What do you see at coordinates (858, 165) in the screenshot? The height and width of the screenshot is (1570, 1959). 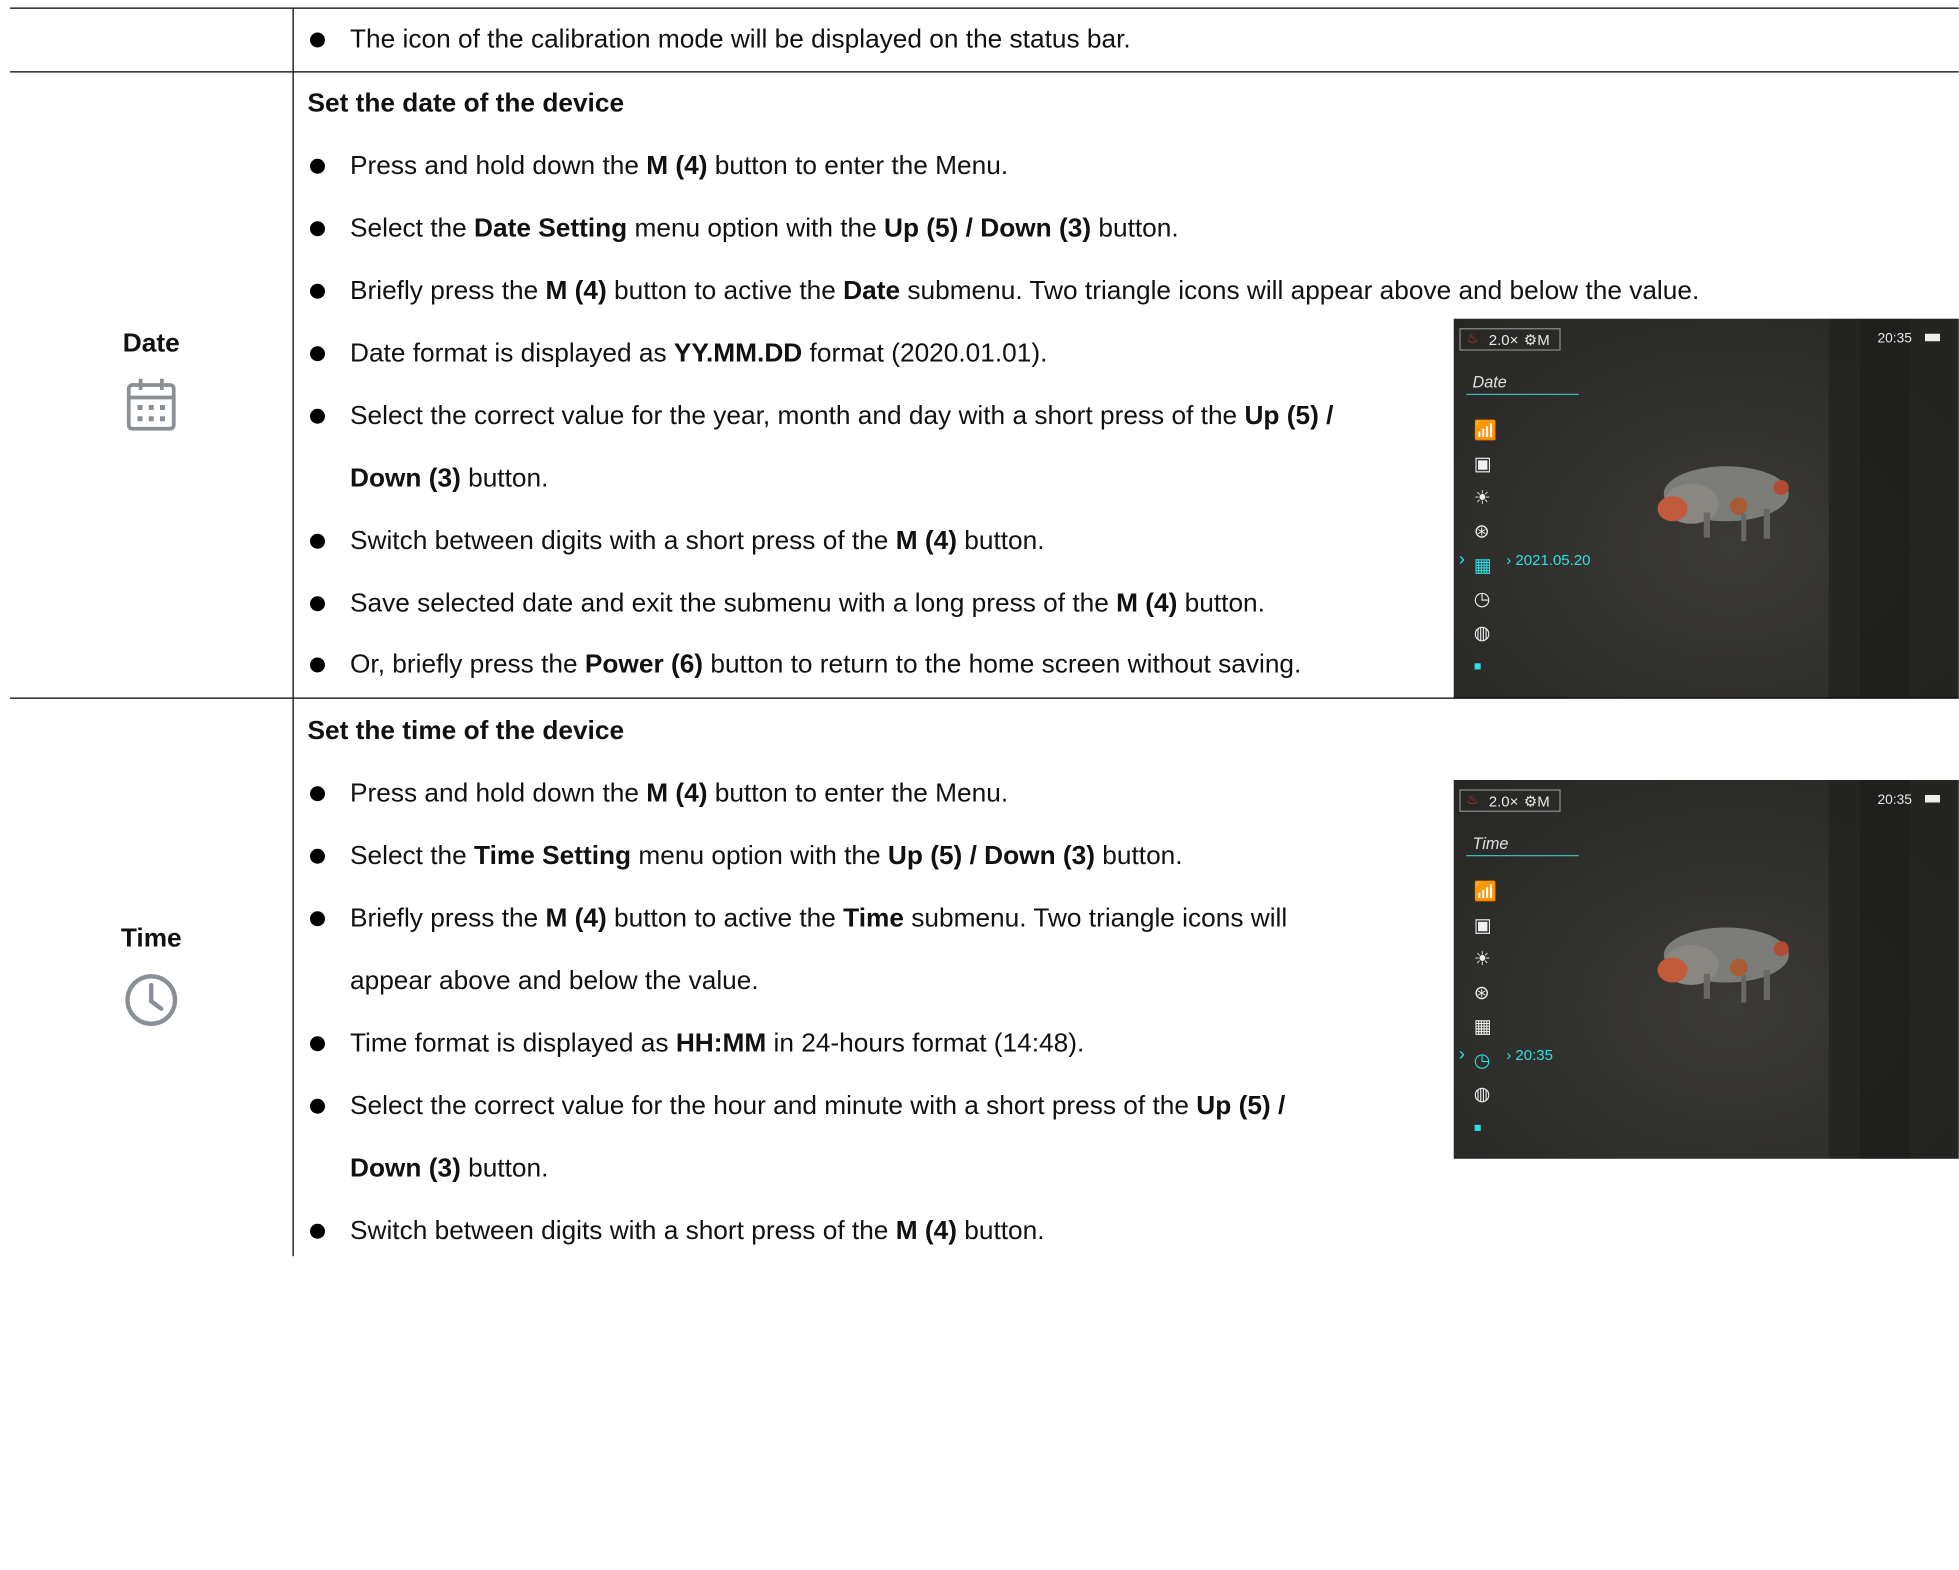 I see `text-run: button to enter the Menu.` at bounding box center [858, 165].